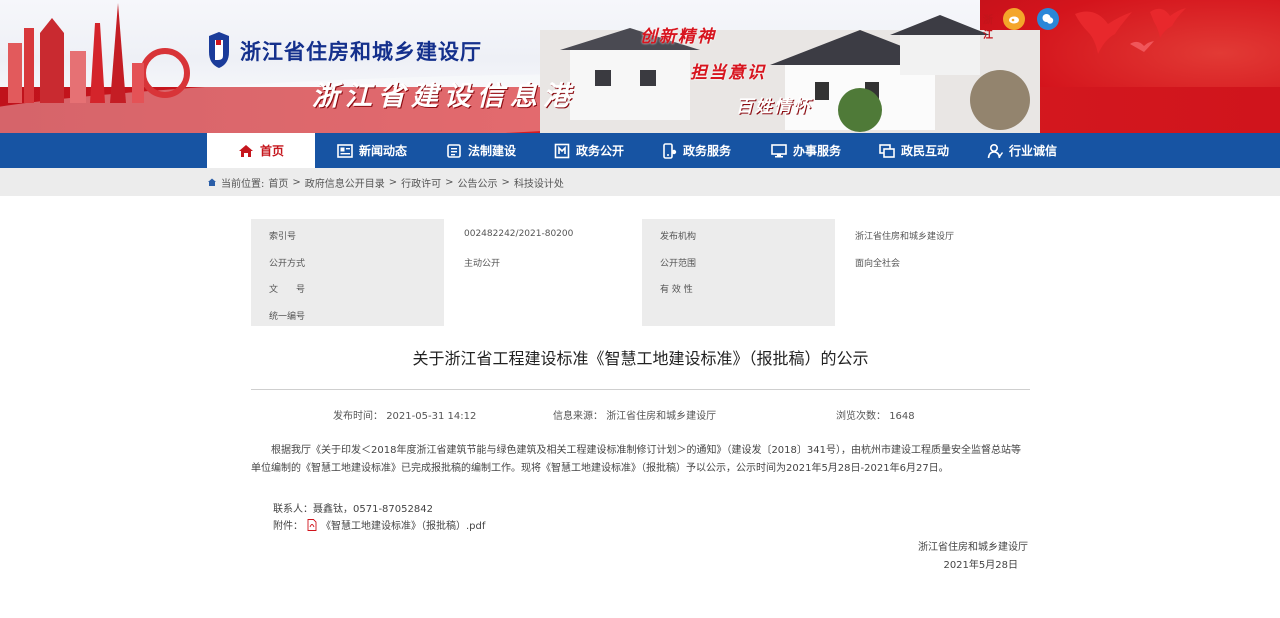  I want to click on info-right-values: 浙江省住房和城乡建设厅 面向全社会, so click(932, 272).